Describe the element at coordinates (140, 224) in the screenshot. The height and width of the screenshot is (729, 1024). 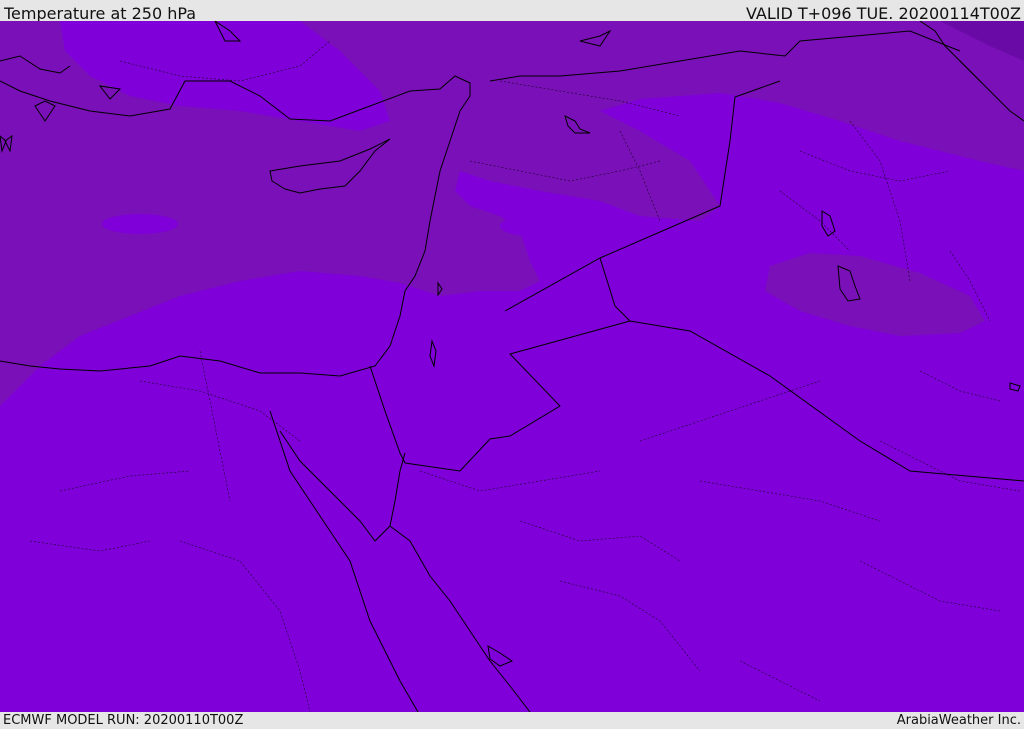
I see `temperature-pocket-sea` at that location.